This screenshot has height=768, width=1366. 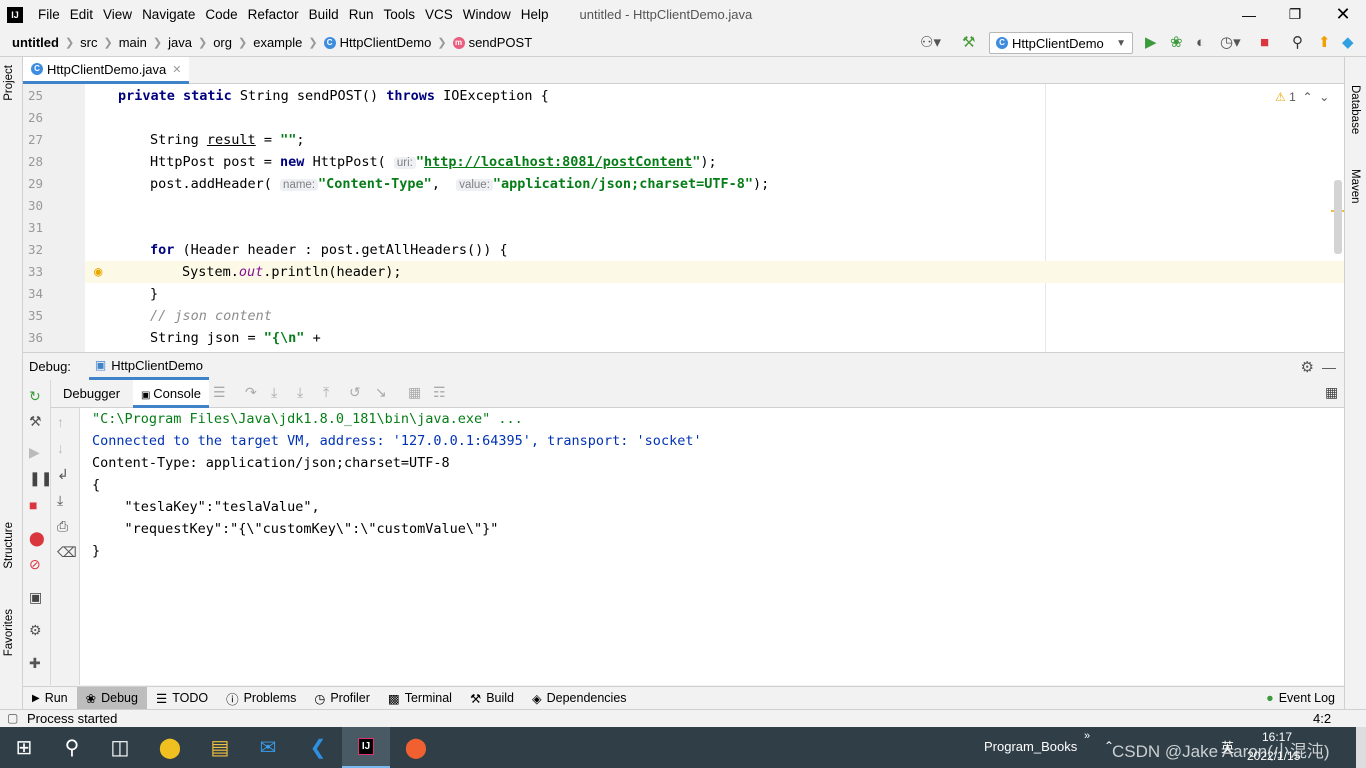 I want to click on step-out-icon: ⤒, so click(x=326, y=392).